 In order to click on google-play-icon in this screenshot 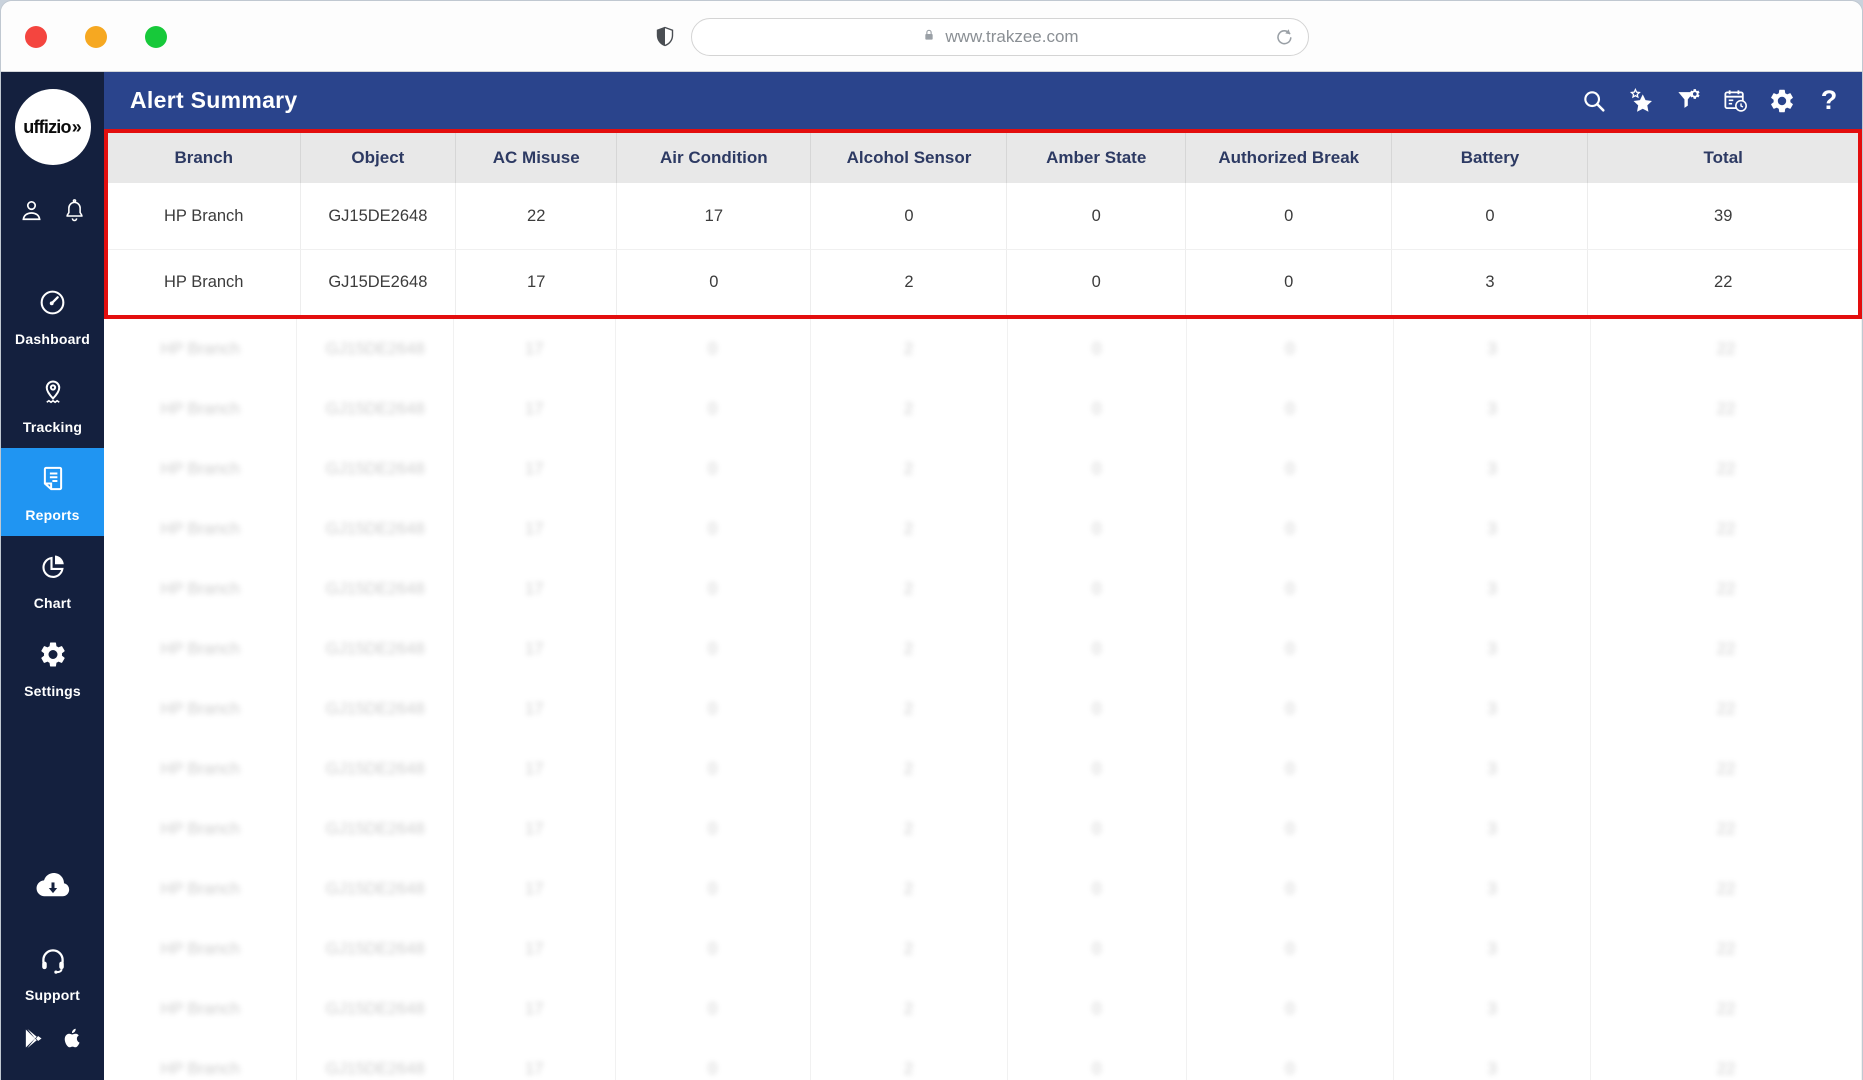, I will do `click(33, 1041)`.